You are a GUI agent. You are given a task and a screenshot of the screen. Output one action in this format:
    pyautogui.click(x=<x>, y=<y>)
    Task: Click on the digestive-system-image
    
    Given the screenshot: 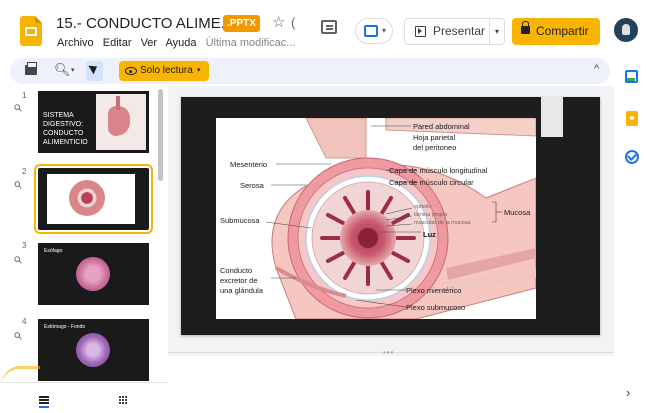 What is the action you would take?
    pyautogui.click(x=121, y=122)
    